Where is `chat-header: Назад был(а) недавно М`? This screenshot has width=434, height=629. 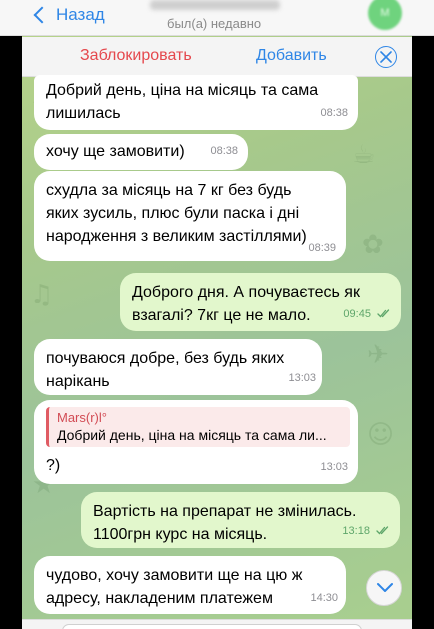 chat-header: Назад был(а) недавно М is located at coordinates (217, 18).